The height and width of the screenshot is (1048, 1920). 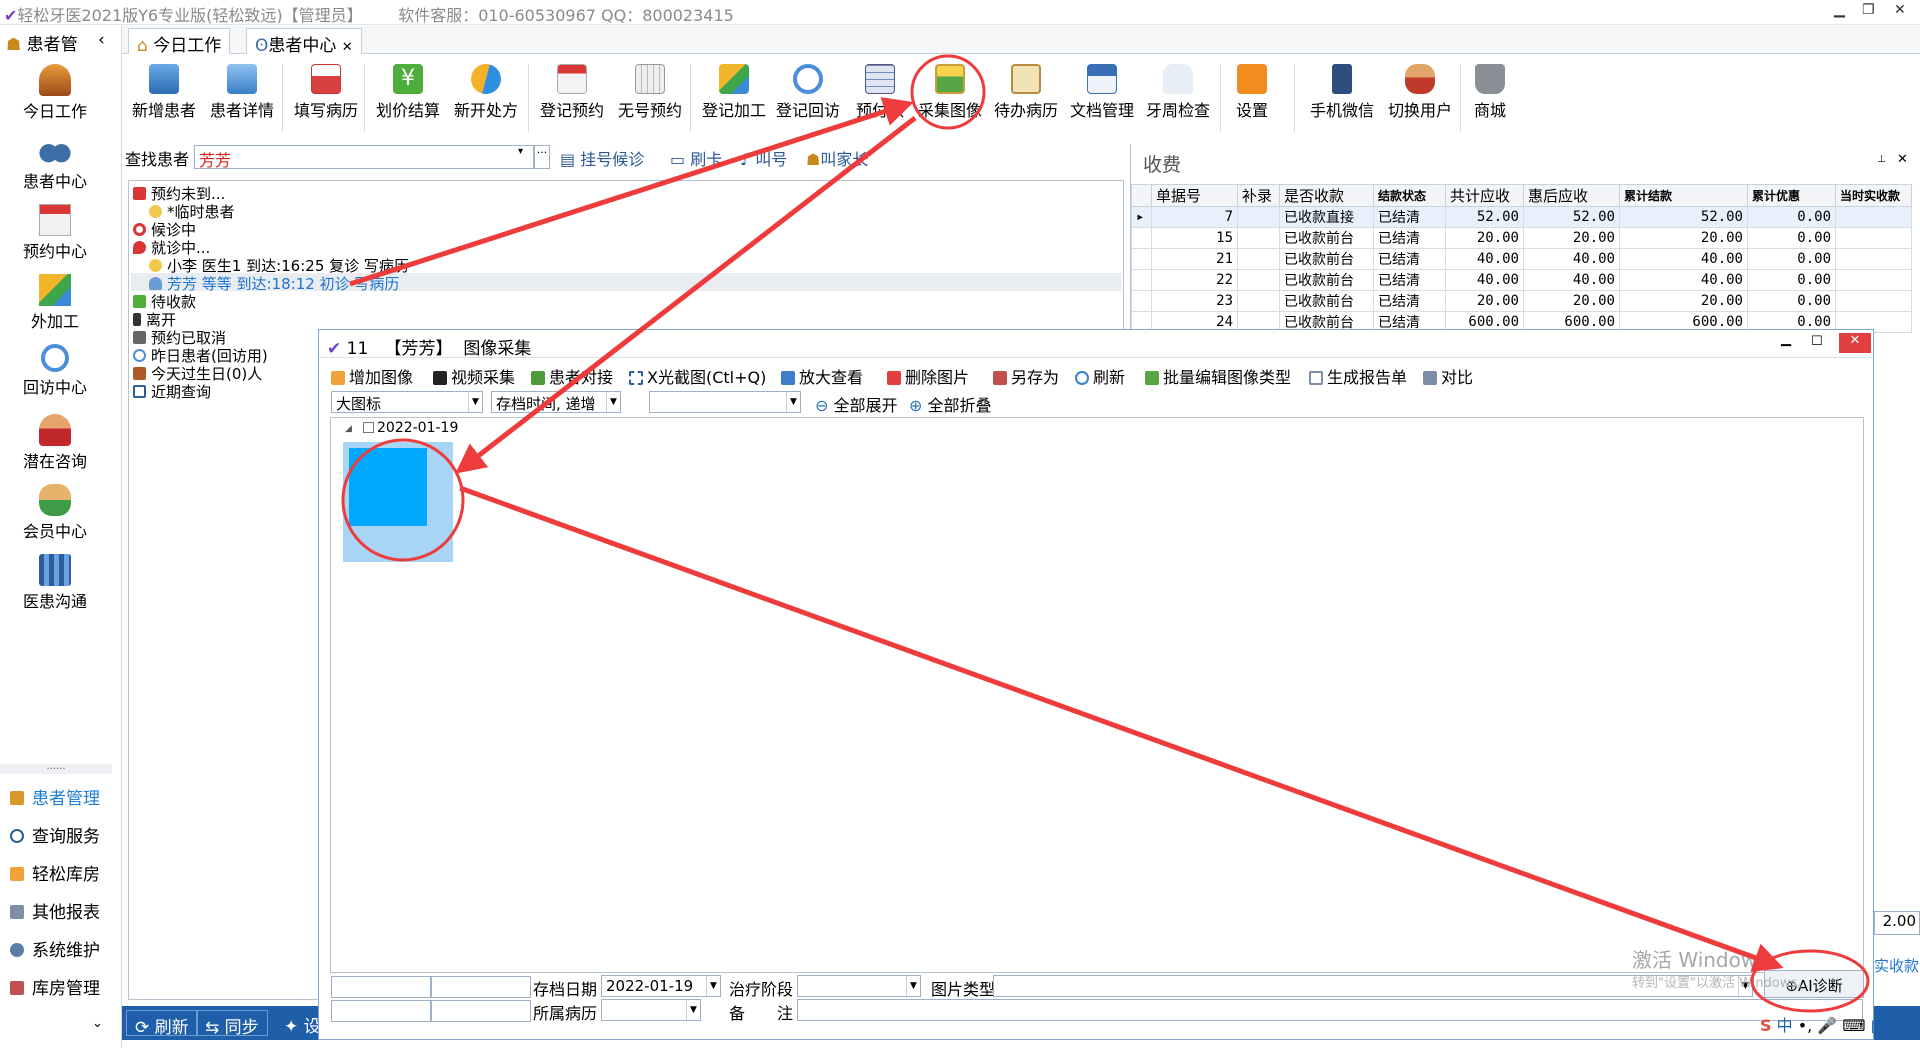 I want to click on add-image-button: 增加图像, so click(x=372, y=376).